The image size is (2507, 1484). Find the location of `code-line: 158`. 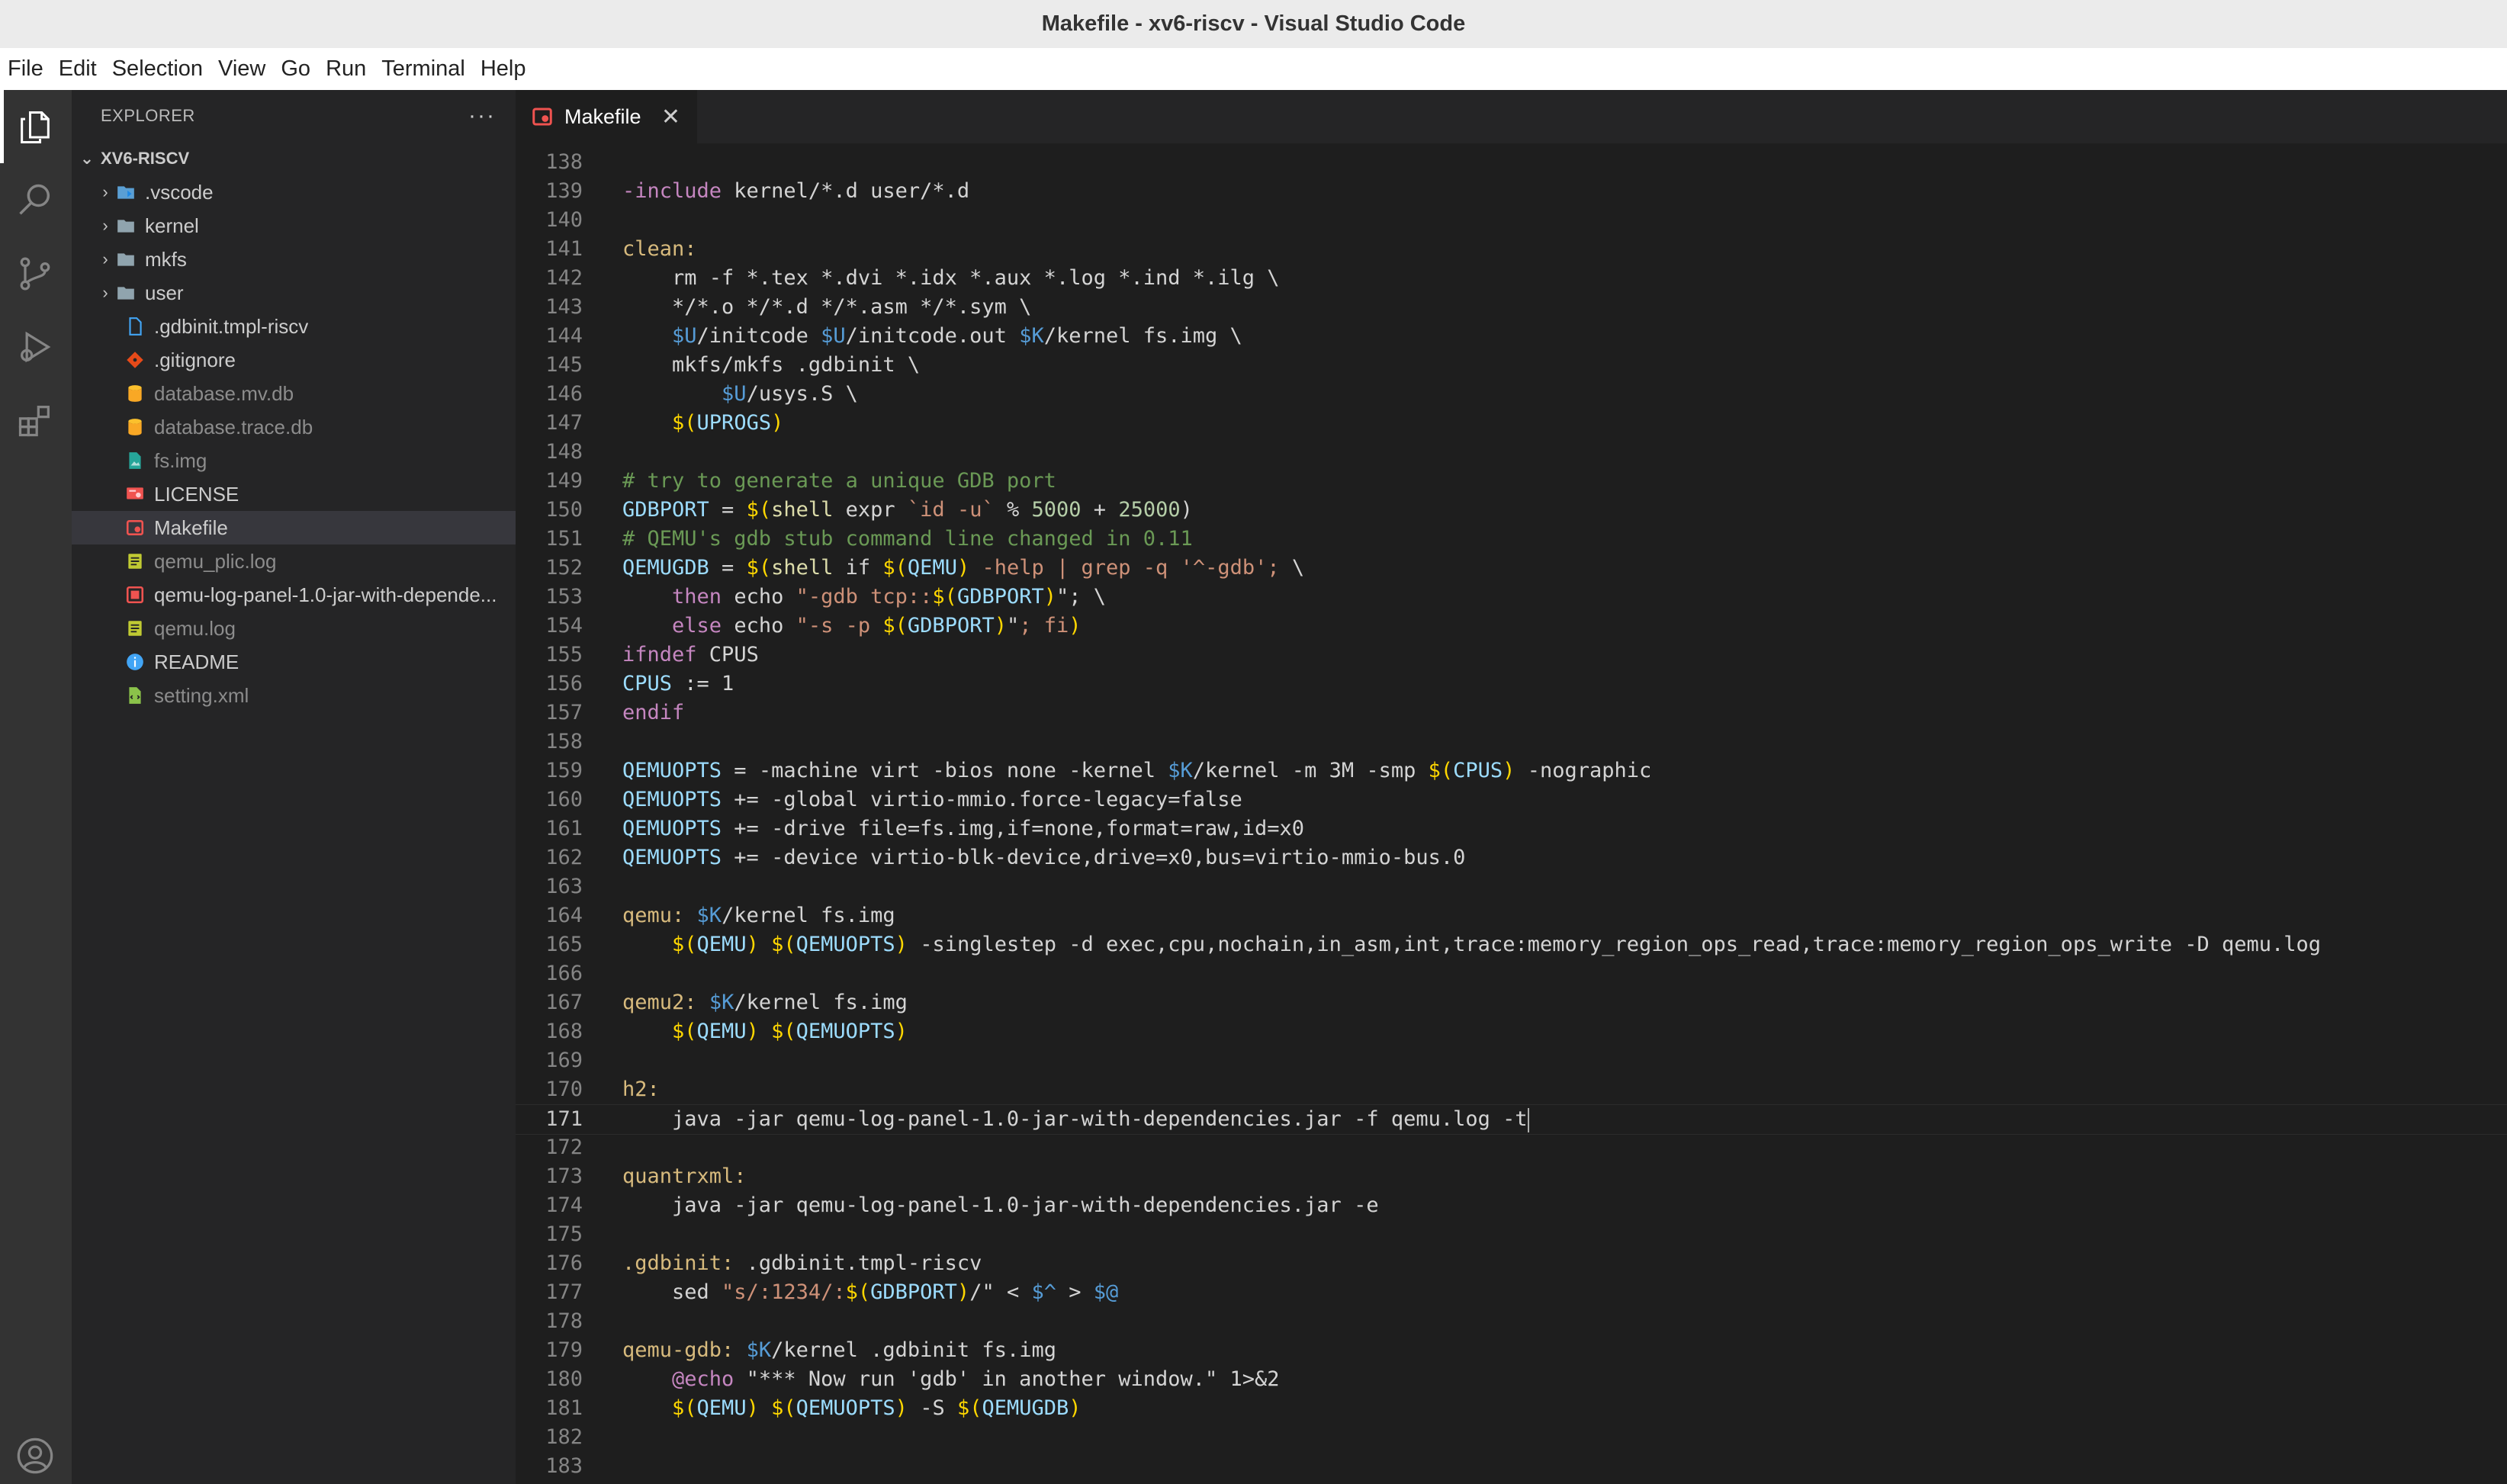

code-line: 158 is located at coordinates (1511, 742).